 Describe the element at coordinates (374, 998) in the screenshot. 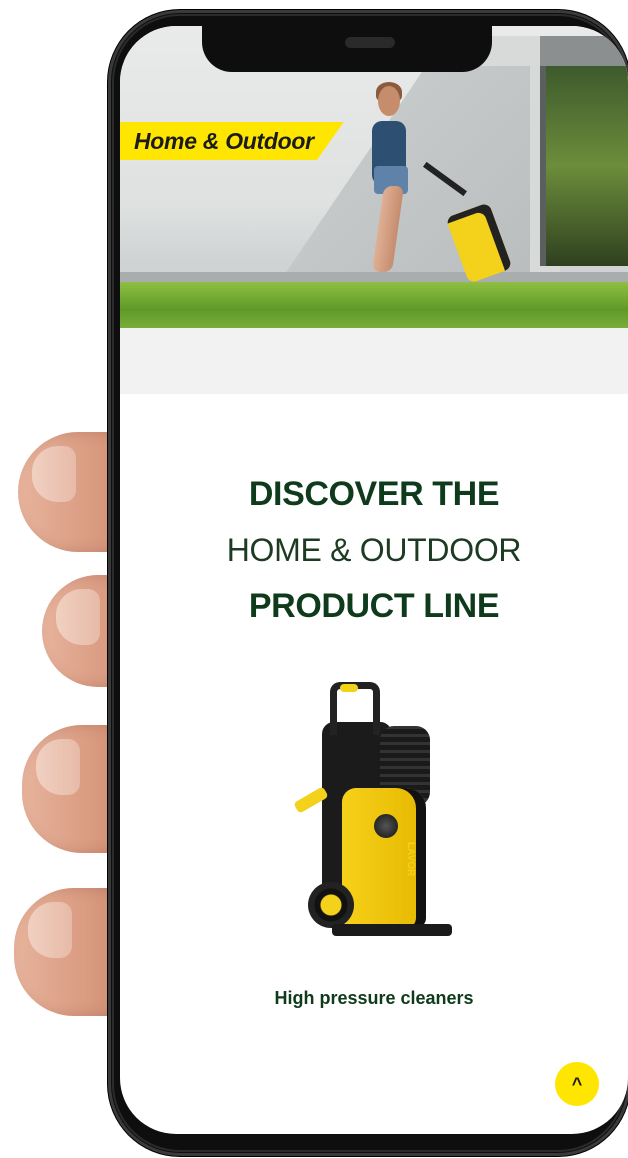

I see `product-category-link: High pressure cleaners` at that location.